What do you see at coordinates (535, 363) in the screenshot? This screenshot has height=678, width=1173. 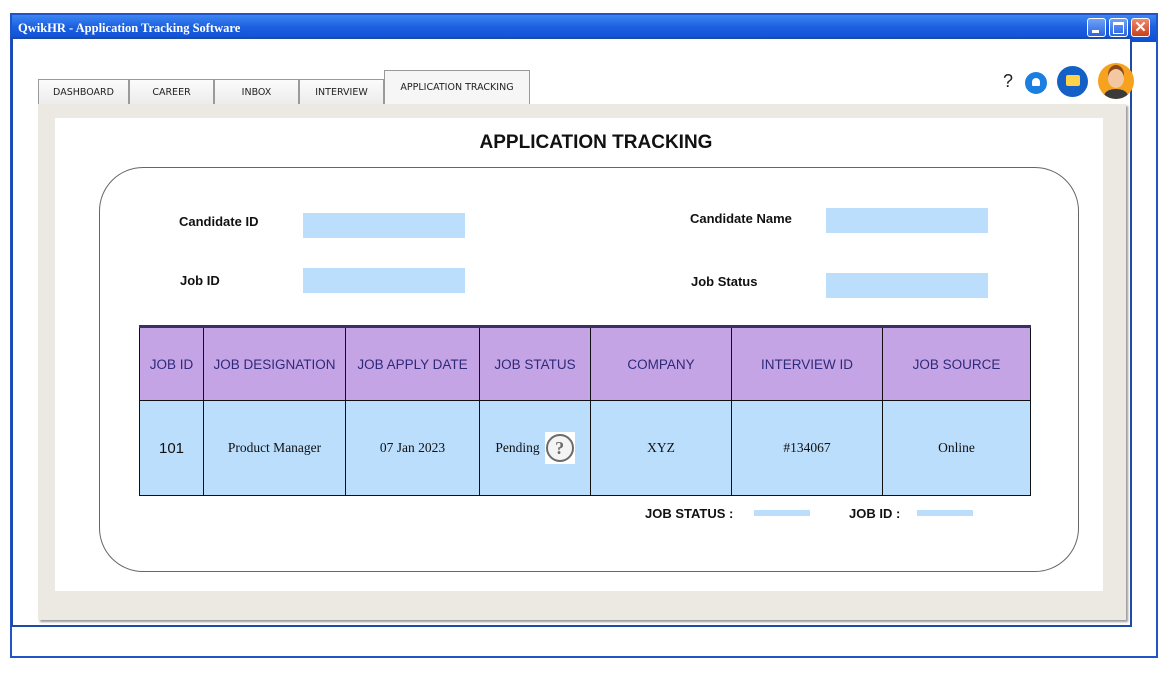 I see `column-header: JOB STATUS` at bounding box center [535, 363].